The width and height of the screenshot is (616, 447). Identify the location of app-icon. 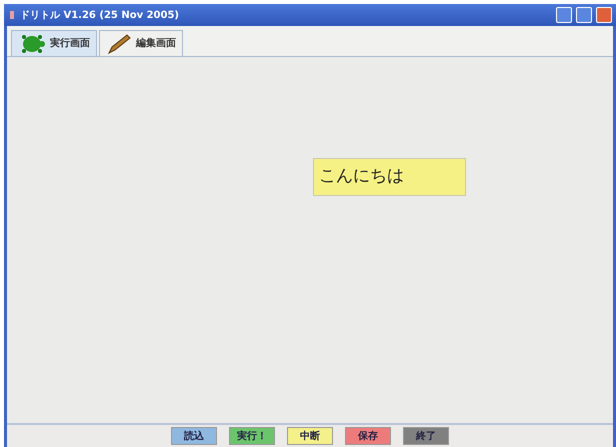
(12, 15).